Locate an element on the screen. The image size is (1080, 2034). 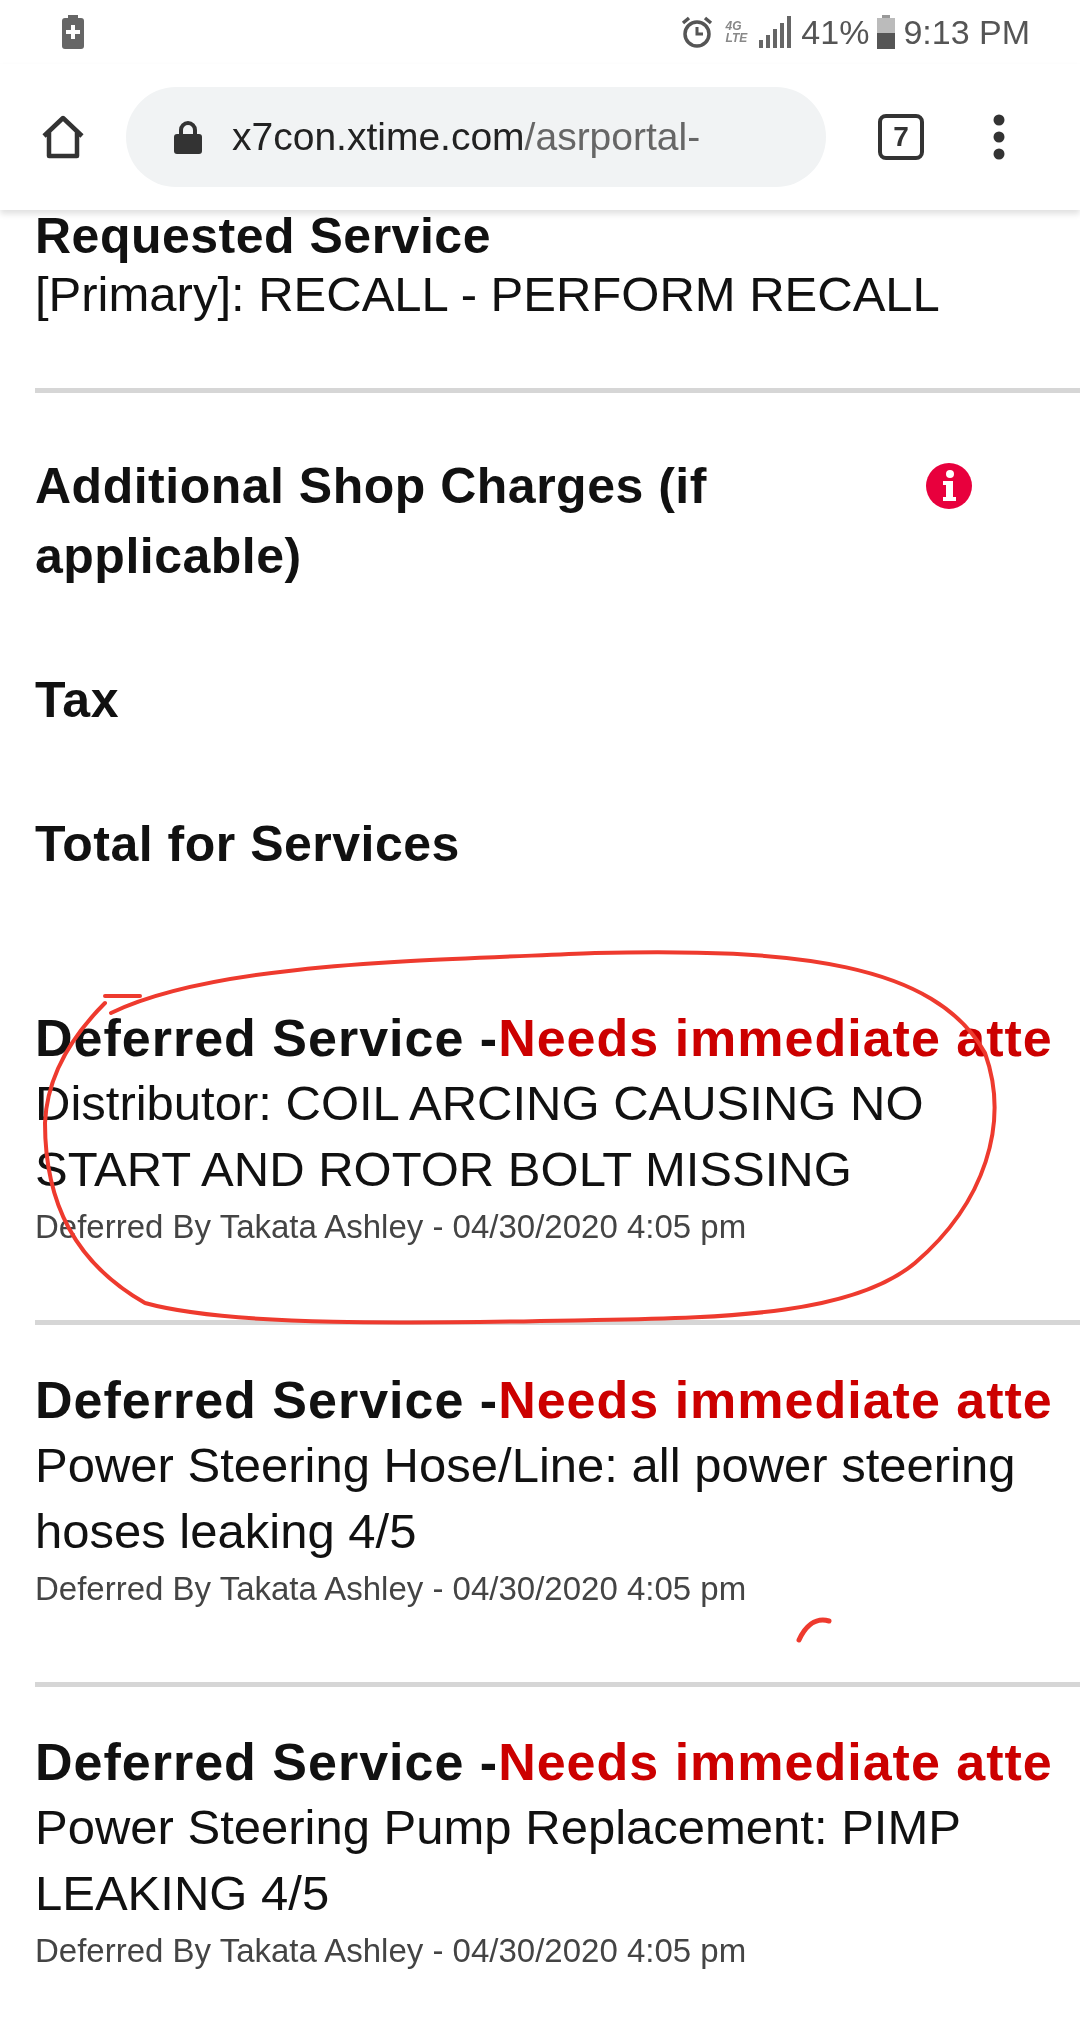
battery-saver-icon is located at coordinates (73, 32).